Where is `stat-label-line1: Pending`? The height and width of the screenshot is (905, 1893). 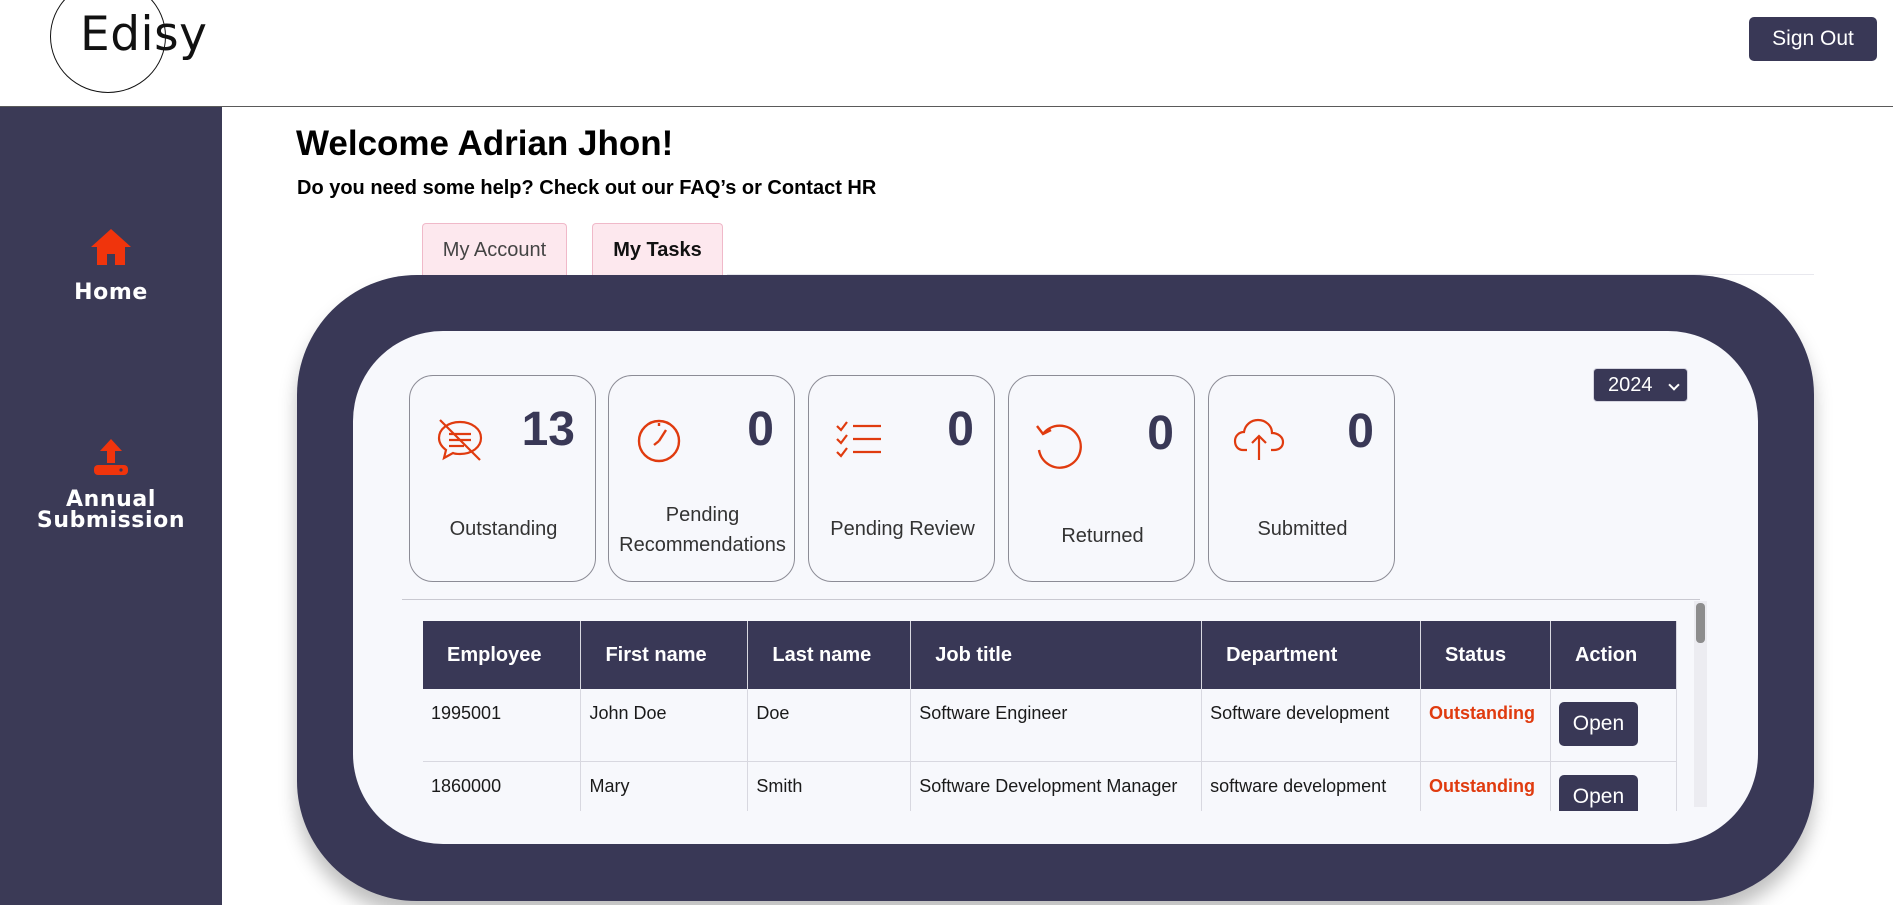
stat-label-line1: Pending is located at coordinates (702, 515).